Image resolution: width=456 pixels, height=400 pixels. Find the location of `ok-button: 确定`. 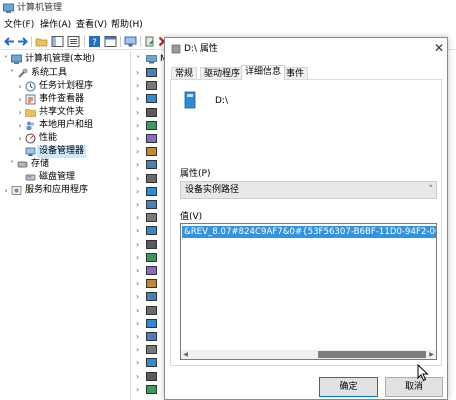

ok-button: 确定 is located at coordinates (348, 387).